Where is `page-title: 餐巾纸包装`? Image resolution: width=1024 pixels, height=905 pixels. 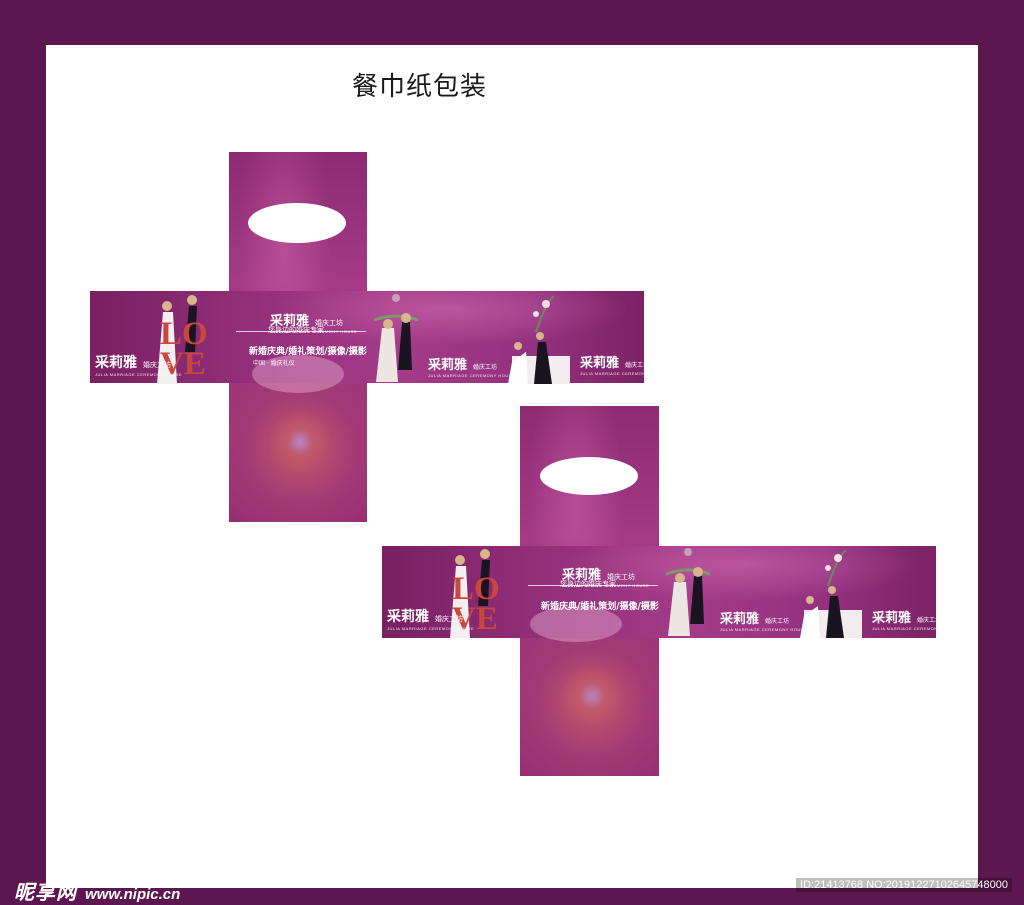 page-title: 餐巾纸包装 is located at coordinates (420, 87).